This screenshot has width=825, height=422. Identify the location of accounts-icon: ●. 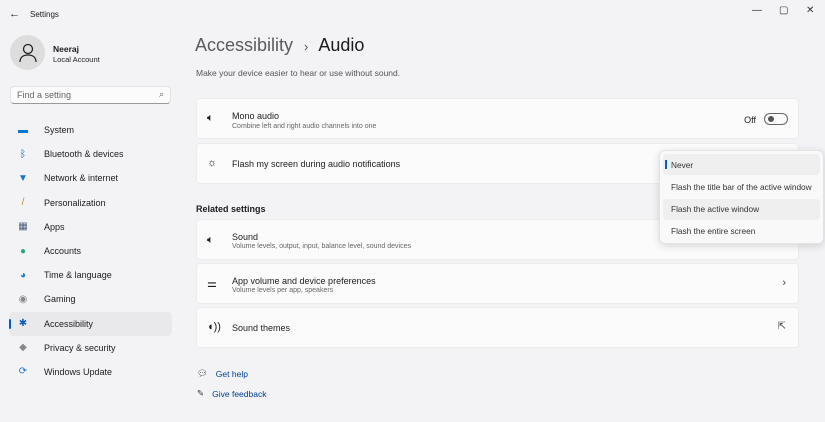
(23, 251).